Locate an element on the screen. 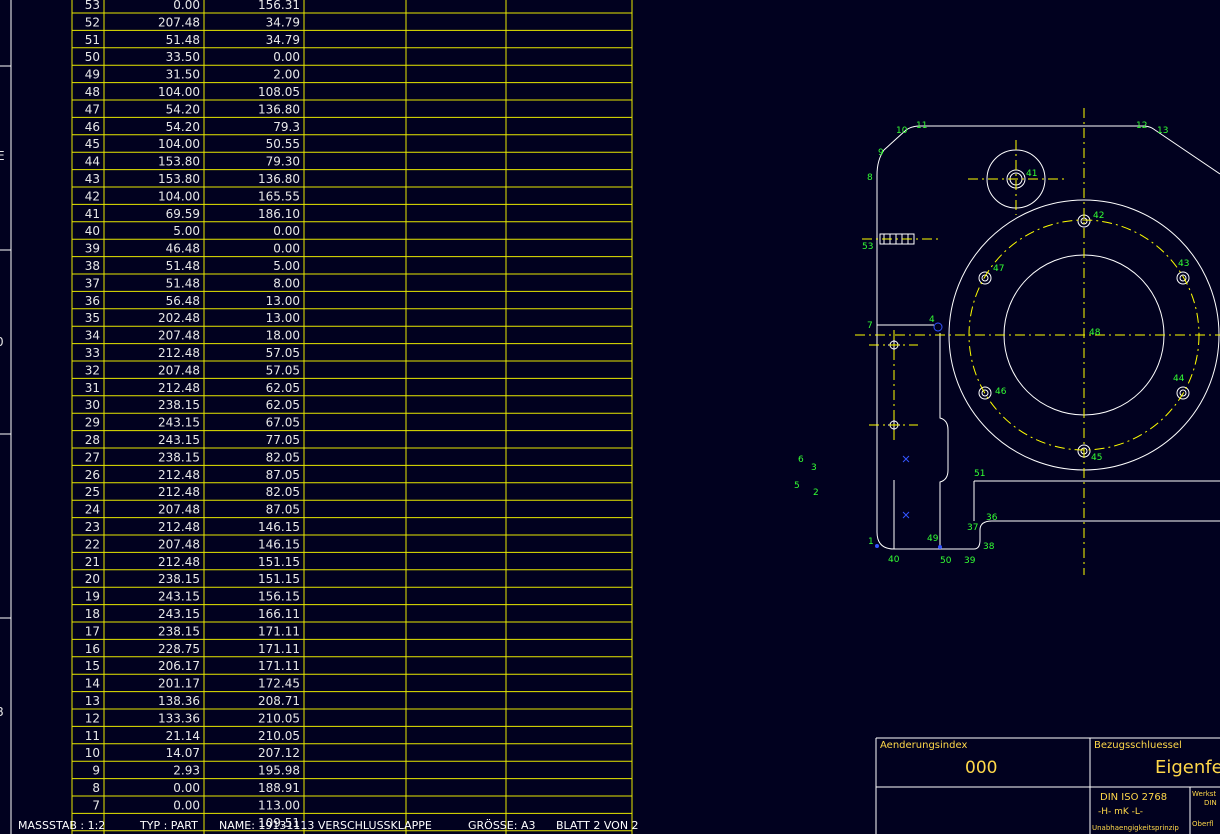 Image resolution: width=1220 pixels, height=834 pixels. table-cell-y: 156.15 is located at coordinates (279, 597).